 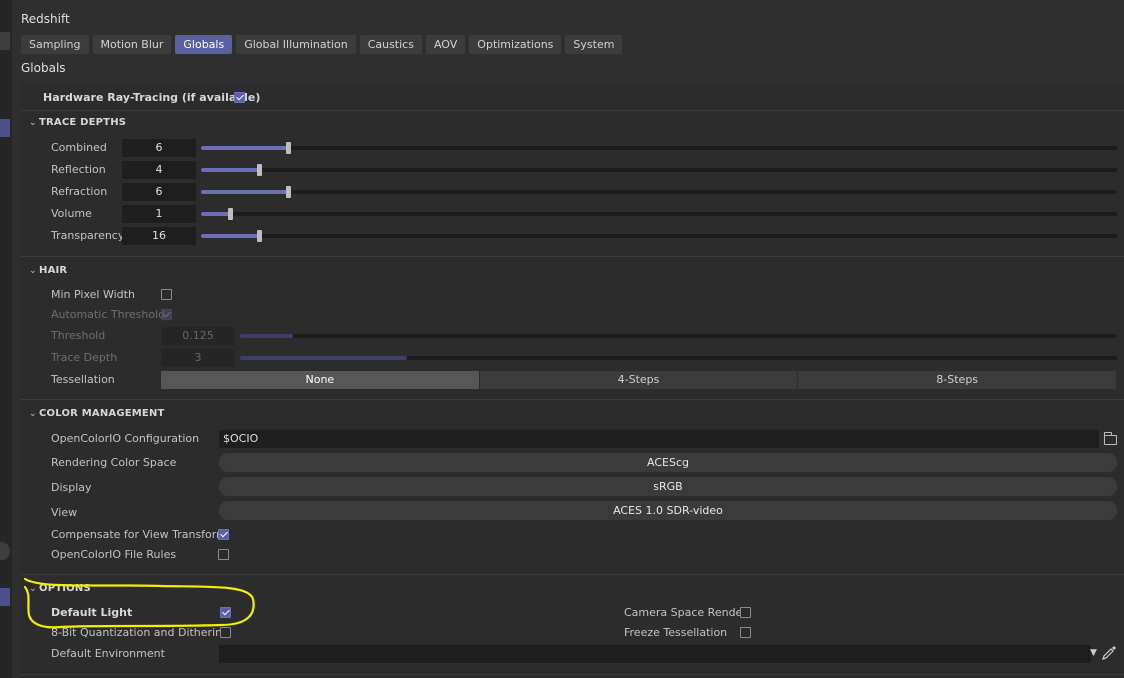 I want to click on refraction-slider, so click(x=659, y=192).